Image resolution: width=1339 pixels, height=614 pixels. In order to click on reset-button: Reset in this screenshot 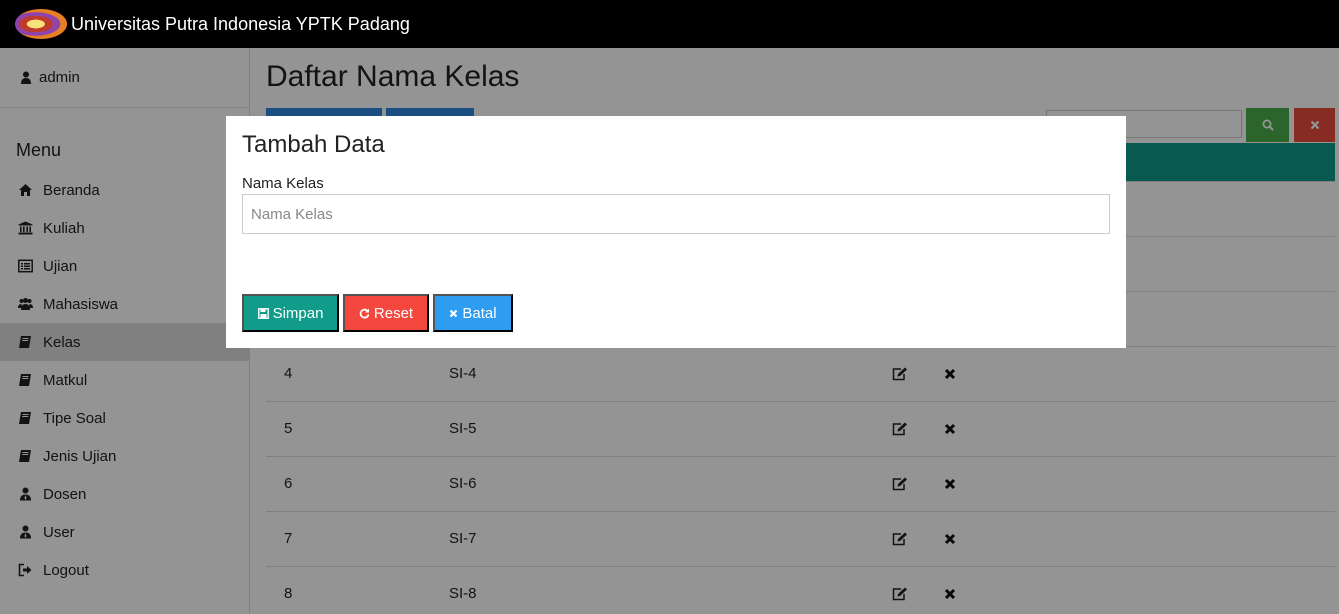, I will do `click(386, 313)`.